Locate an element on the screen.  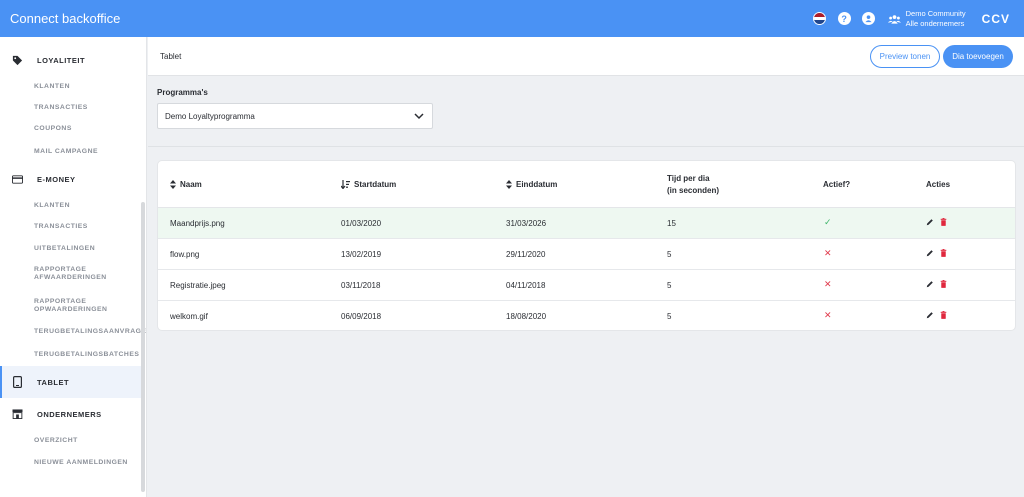
add-slide-button: Dia toevoegen is located at coordinates (978, 56).